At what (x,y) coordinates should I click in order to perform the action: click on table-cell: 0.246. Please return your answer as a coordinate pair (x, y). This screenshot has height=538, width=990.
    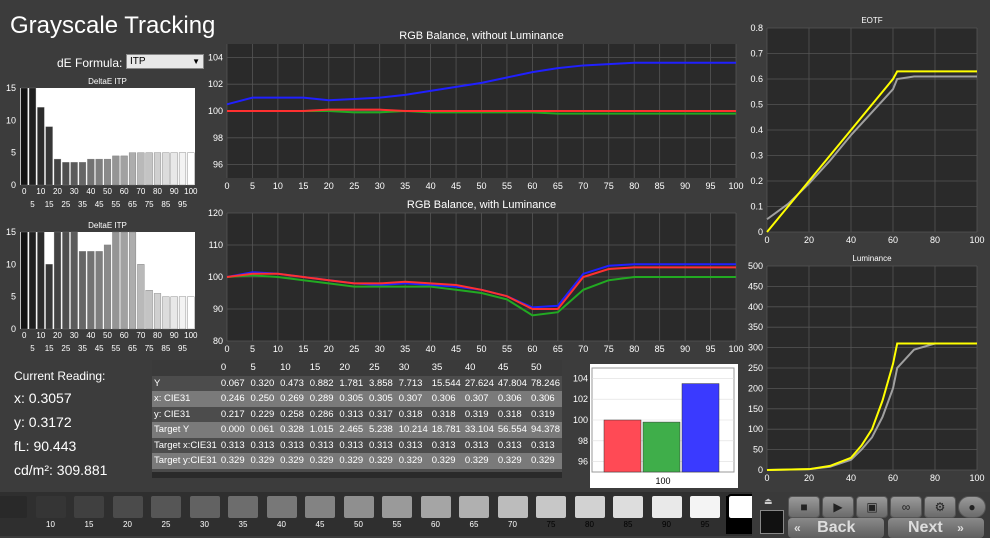
    Looking at the image, I should click on (232, 399).